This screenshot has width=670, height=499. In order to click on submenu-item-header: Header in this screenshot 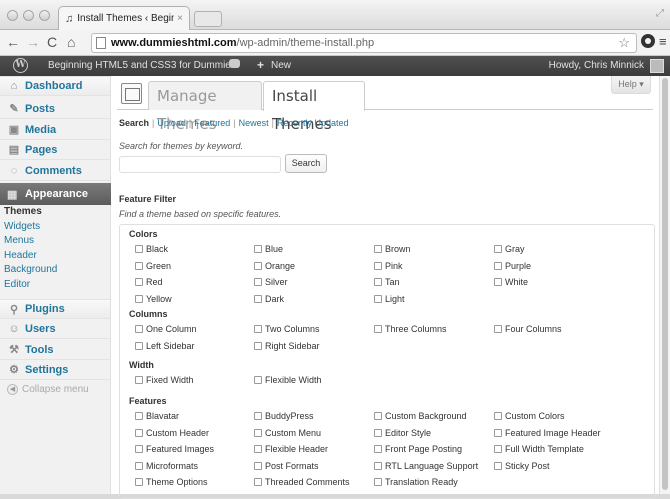, I will do `click(55, 256)`.